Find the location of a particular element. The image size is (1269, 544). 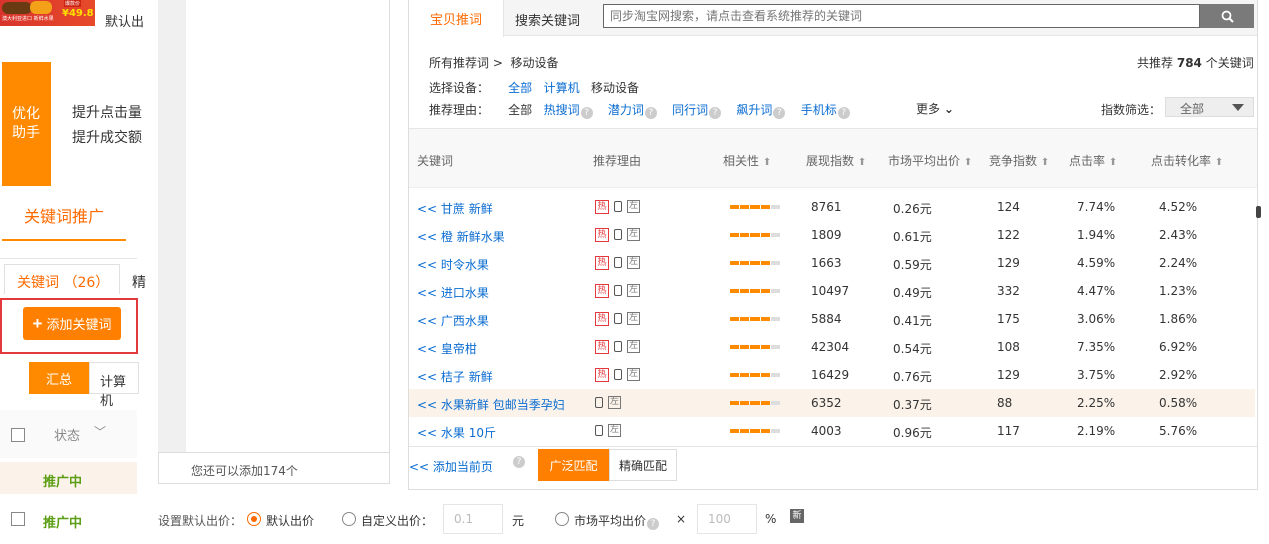

table-row: << 桔子 新鲜热左 16429 0.76元 129 3.75% 2.92% is located at coordinates (832, 375).